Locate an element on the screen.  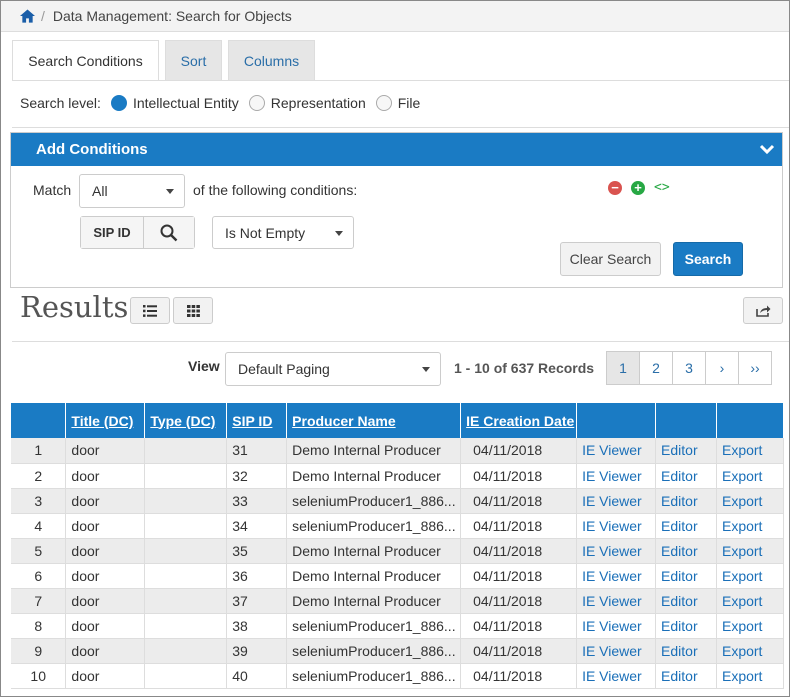
match-select-value: All is located at coordinates (100, 191).